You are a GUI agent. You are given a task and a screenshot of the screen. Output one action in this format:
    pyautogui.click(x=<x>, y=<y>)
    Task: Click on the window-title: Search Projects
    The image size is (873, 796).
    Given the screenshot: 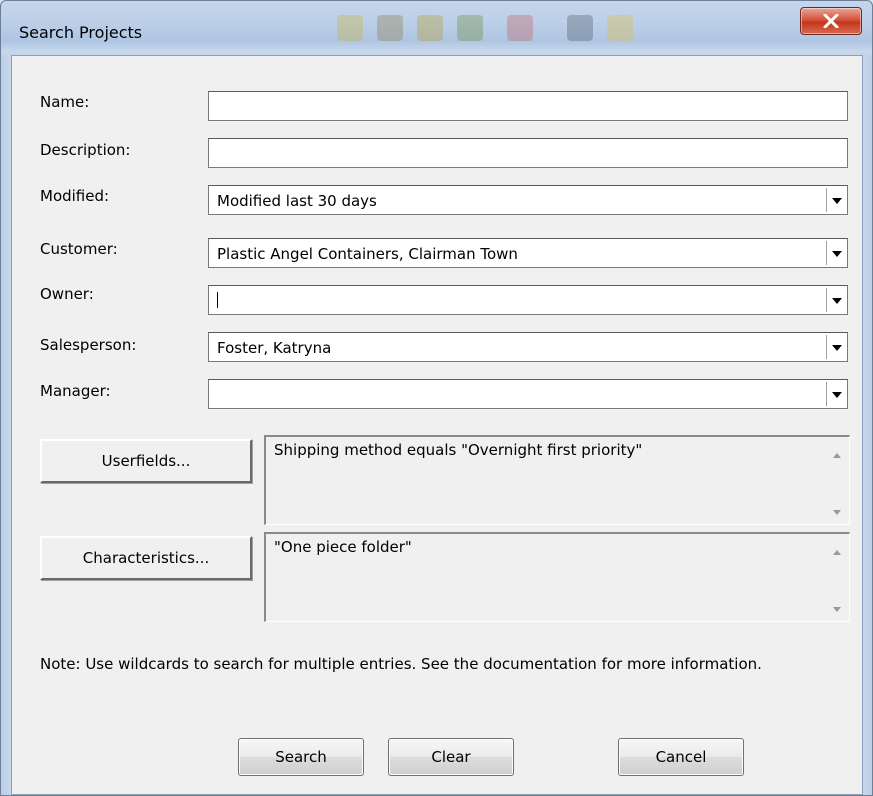 What is the action you would take?
    pyautogui.click(x=81, y=32)
    